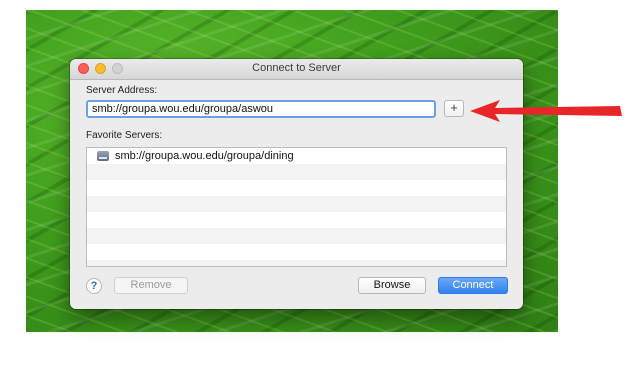  Describe the element at coordinates (261, 109) in the screenshot. I see `server-address-input` at that location.